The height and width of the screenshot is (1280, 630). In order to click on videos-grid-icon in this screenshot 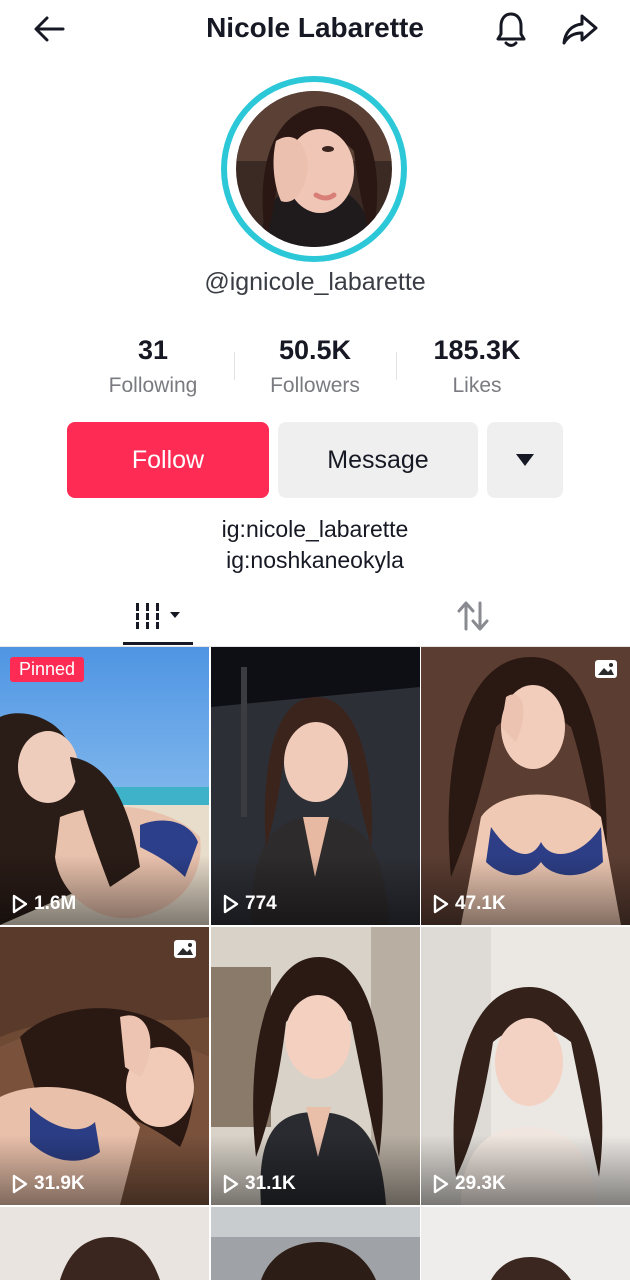, I will do `click(156, 616)`.